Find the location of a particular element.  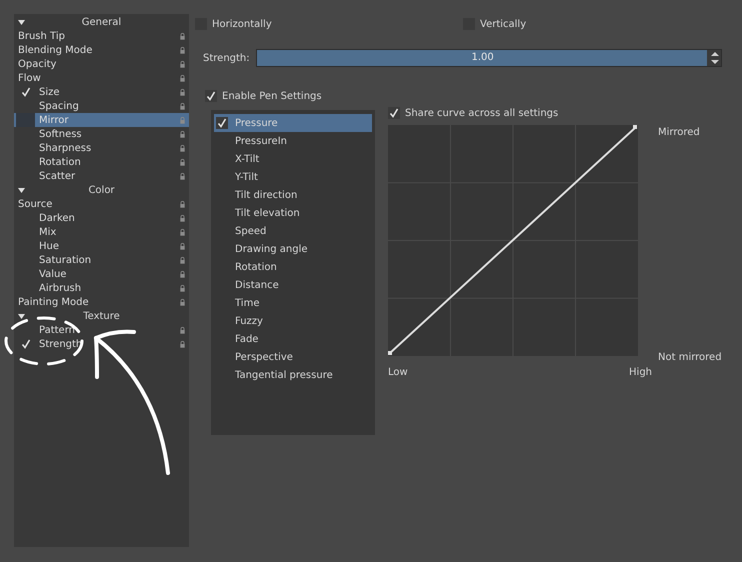

item-label: Hue is located at coordinates (49, 246).